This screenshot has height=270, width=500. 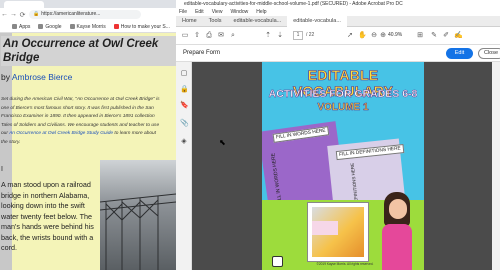 I want to click on tab-tools: Tools, so click(x=215, y=21).